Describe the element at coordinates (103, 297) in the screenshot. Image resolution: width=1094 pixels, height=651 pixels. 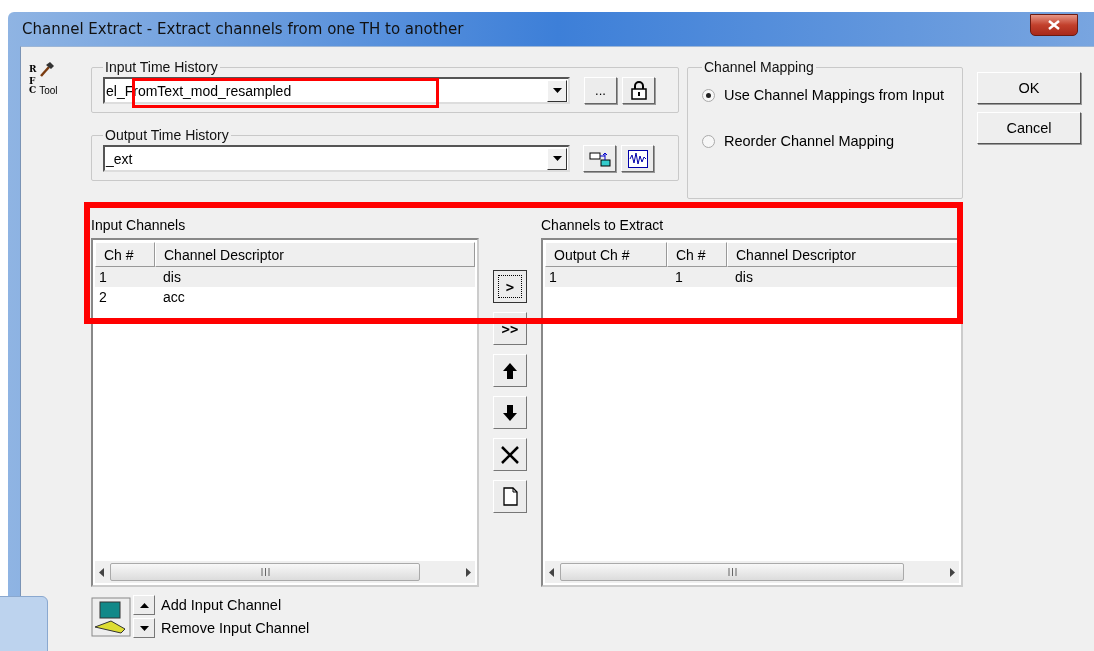
I see `table-cell-text: 2` at that location.